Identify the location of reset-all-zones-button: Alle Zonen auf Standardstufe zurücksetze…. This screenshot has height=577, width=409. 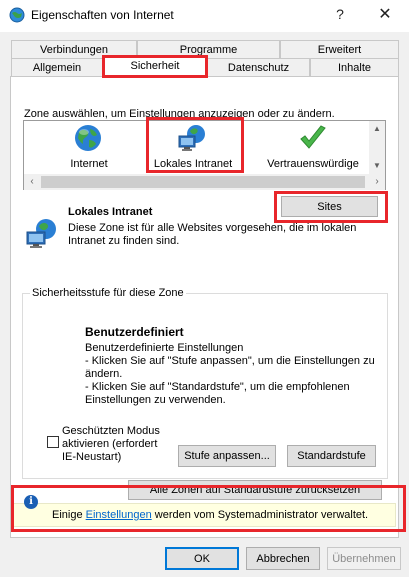
(255, 490).